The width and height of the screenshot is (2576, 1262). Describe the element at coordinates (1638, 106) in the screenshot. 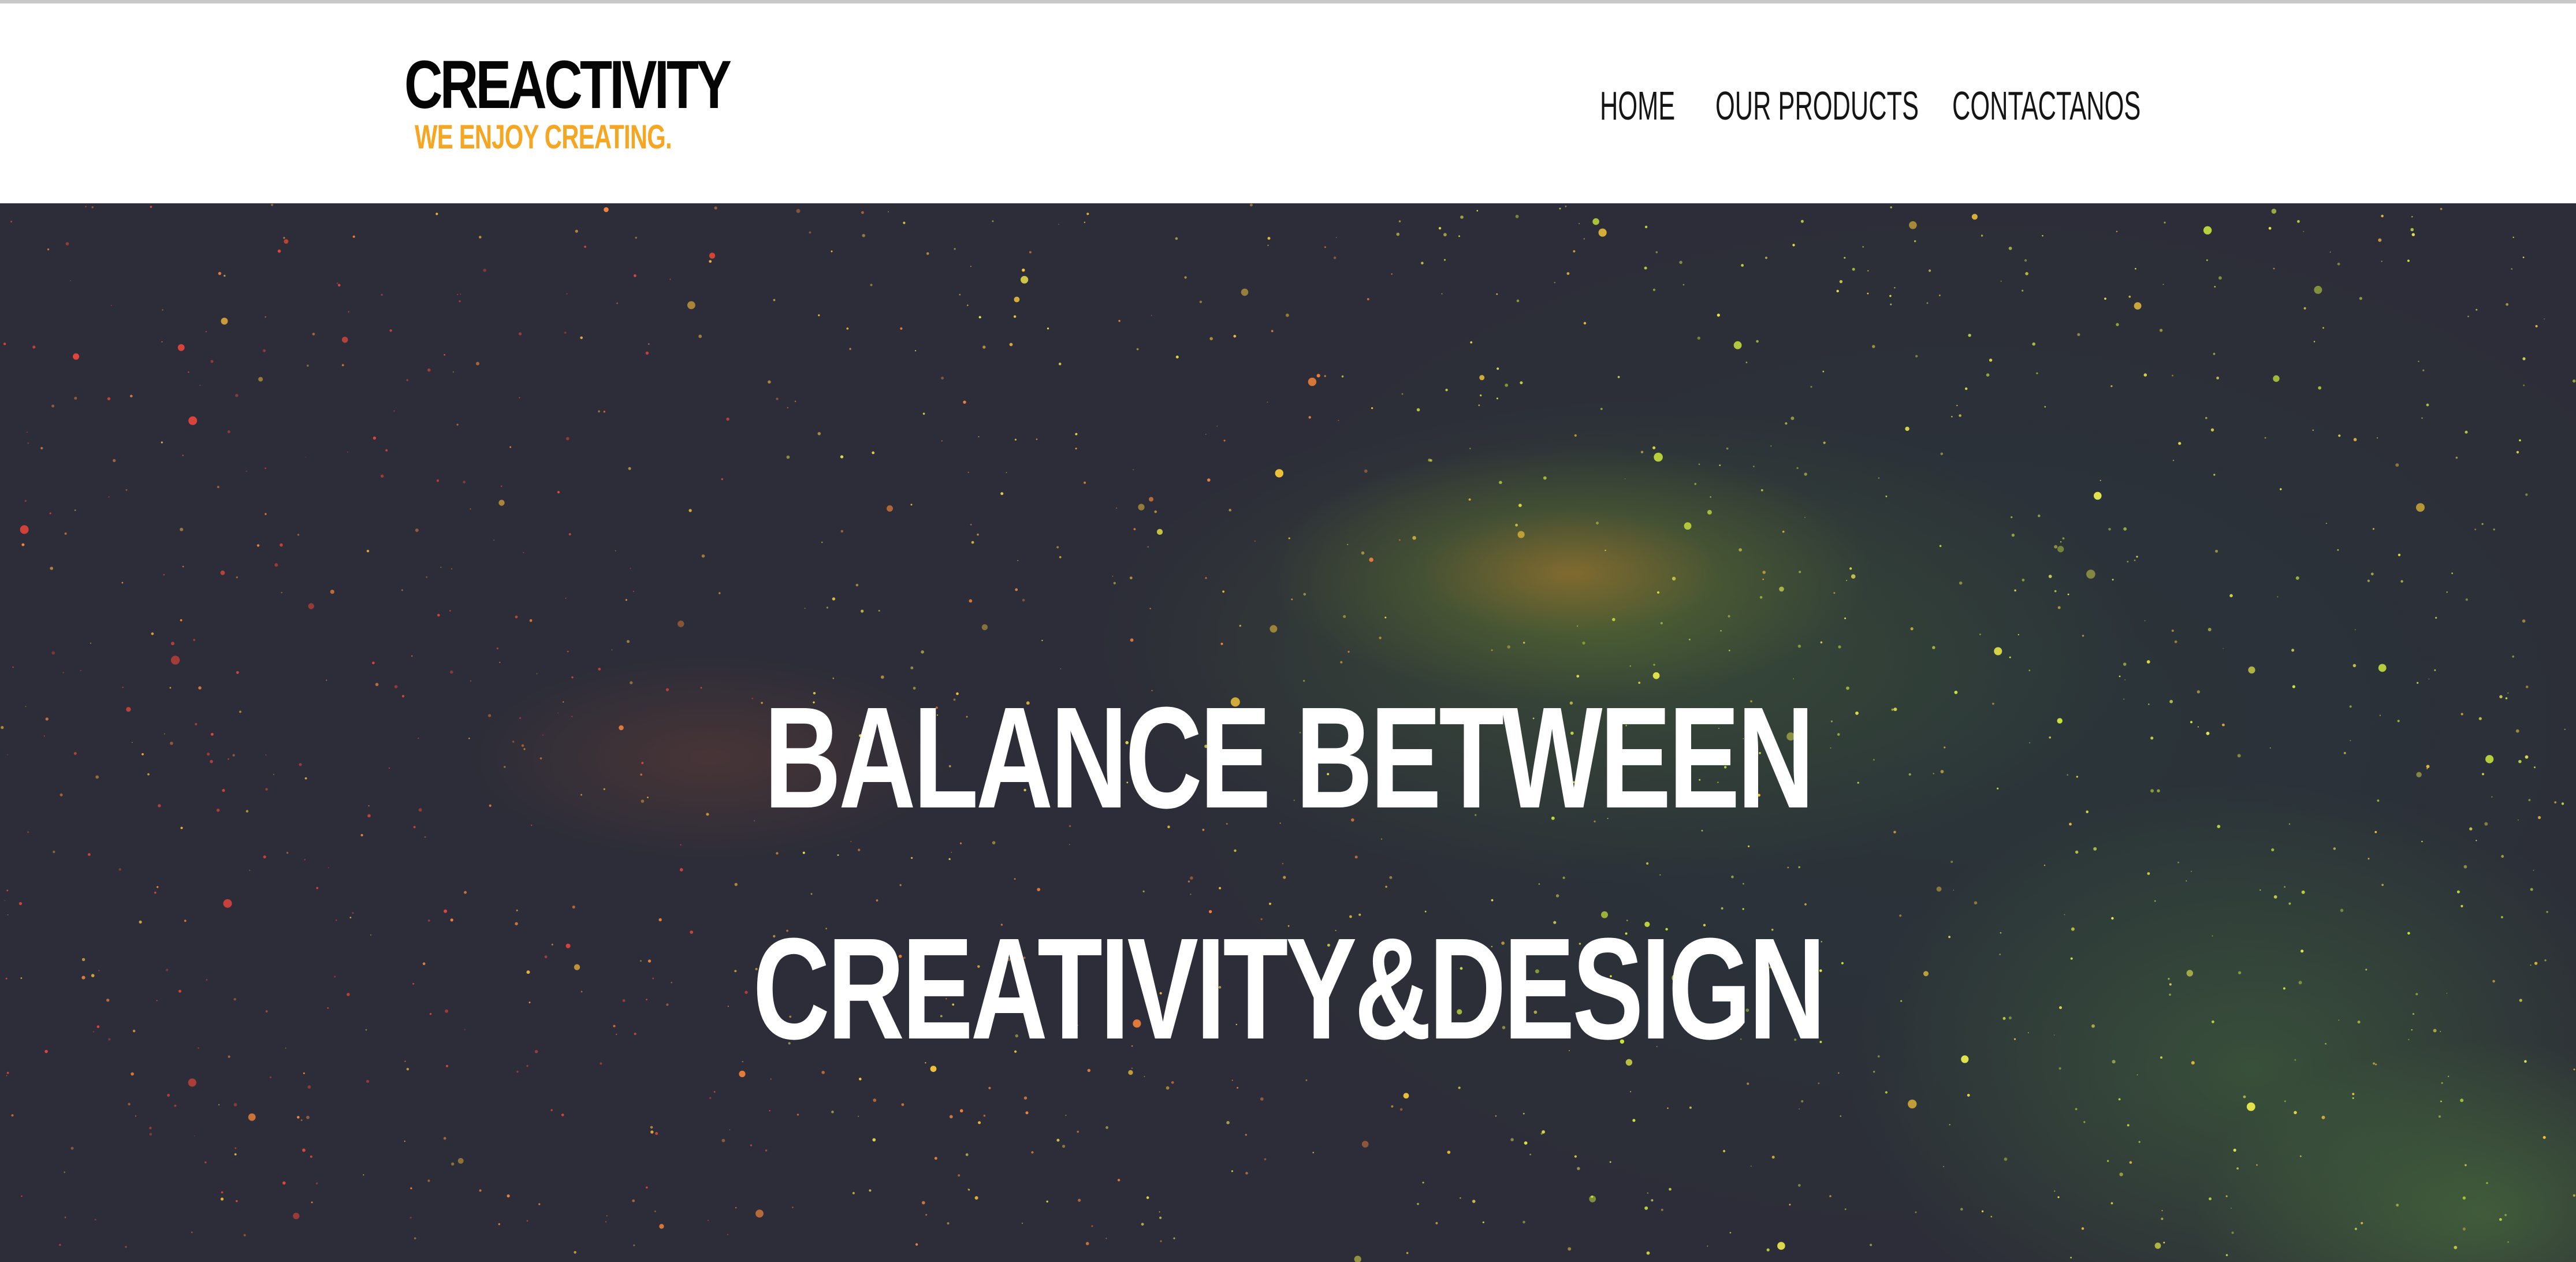

I see `nav-link-home: HOME` at that location.